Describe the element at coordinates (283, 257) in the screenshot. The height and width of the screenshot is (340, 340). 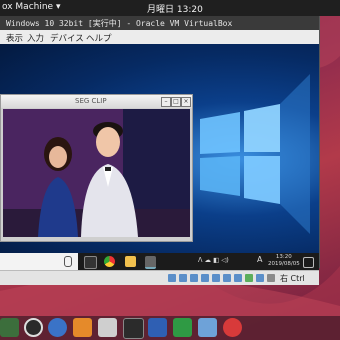
I see `taskbar-time: 13:20` at that location.